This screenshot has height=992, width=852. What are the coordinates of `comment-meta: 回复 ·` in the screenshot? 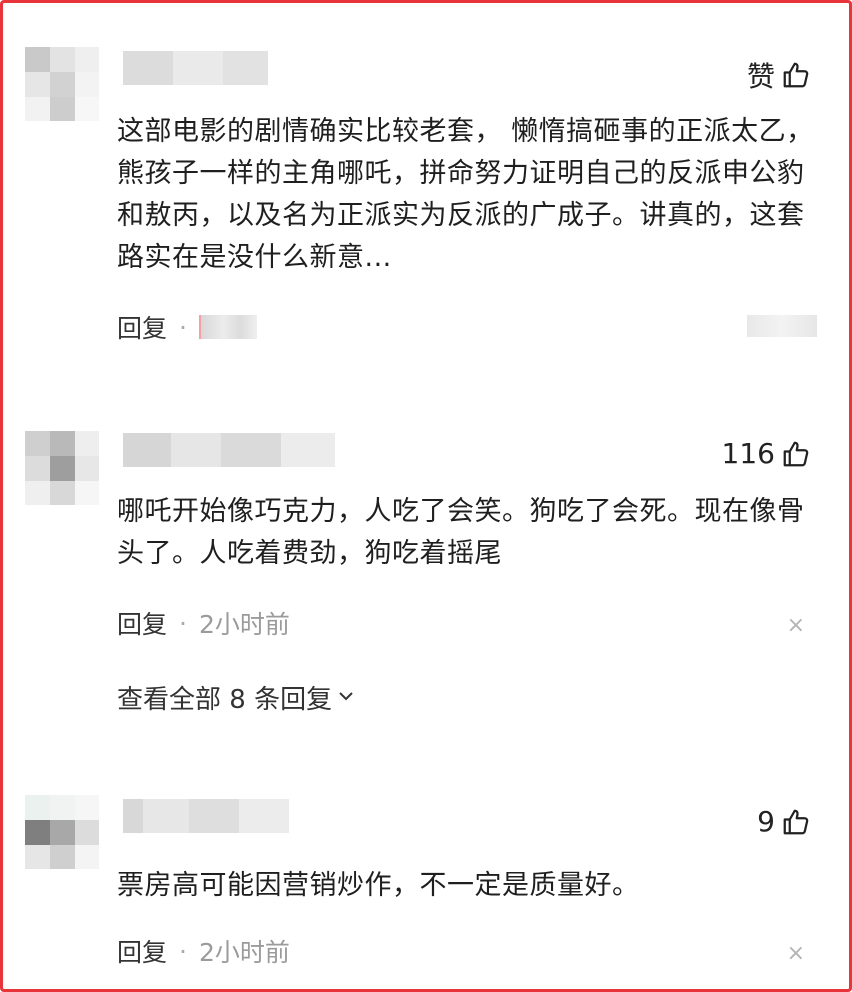 It's located at (187, 327).